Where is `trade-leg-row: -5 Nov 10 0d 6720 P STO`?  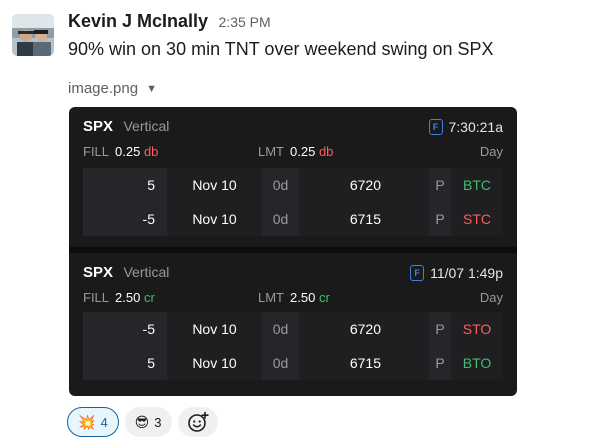
trade-leg-row: -5 Nov 10 0d 6720 P STO is located at coordinates (293, 329).